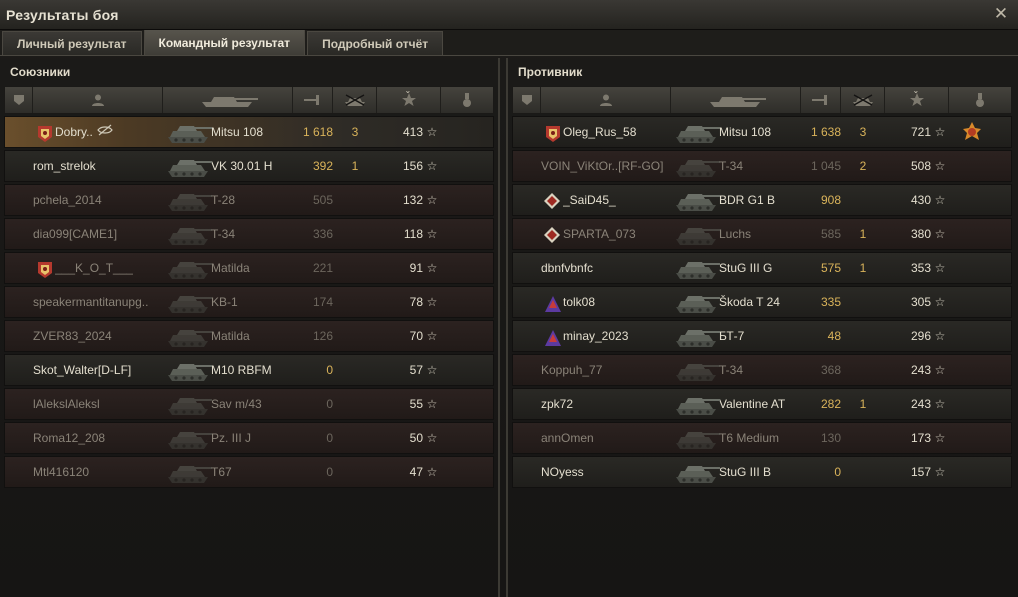  Describe the element at coordinates (98, 166) in the screenshot. I see `player-name-cell: rom_strelok` at that location.